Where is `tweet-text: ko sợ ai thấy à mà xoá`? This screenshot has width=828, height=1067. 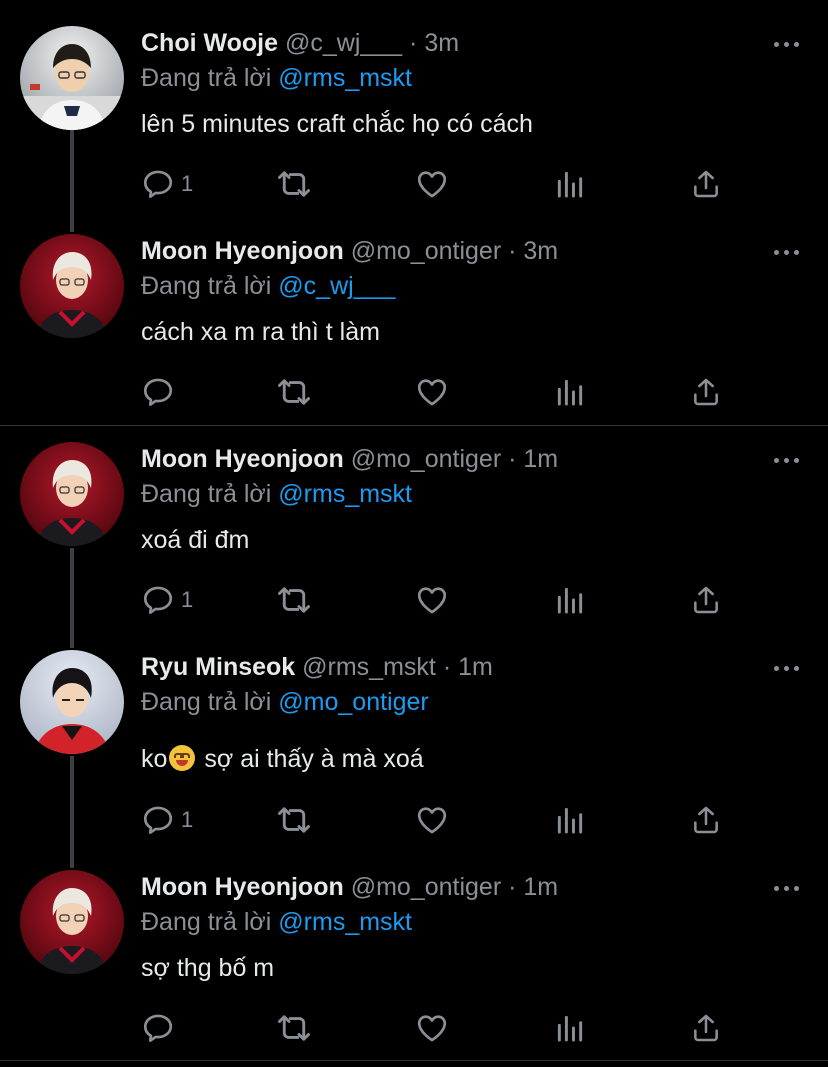
tweet-text: ko sợ ai thấy à mà xoá is located at coordinates (282, 759).